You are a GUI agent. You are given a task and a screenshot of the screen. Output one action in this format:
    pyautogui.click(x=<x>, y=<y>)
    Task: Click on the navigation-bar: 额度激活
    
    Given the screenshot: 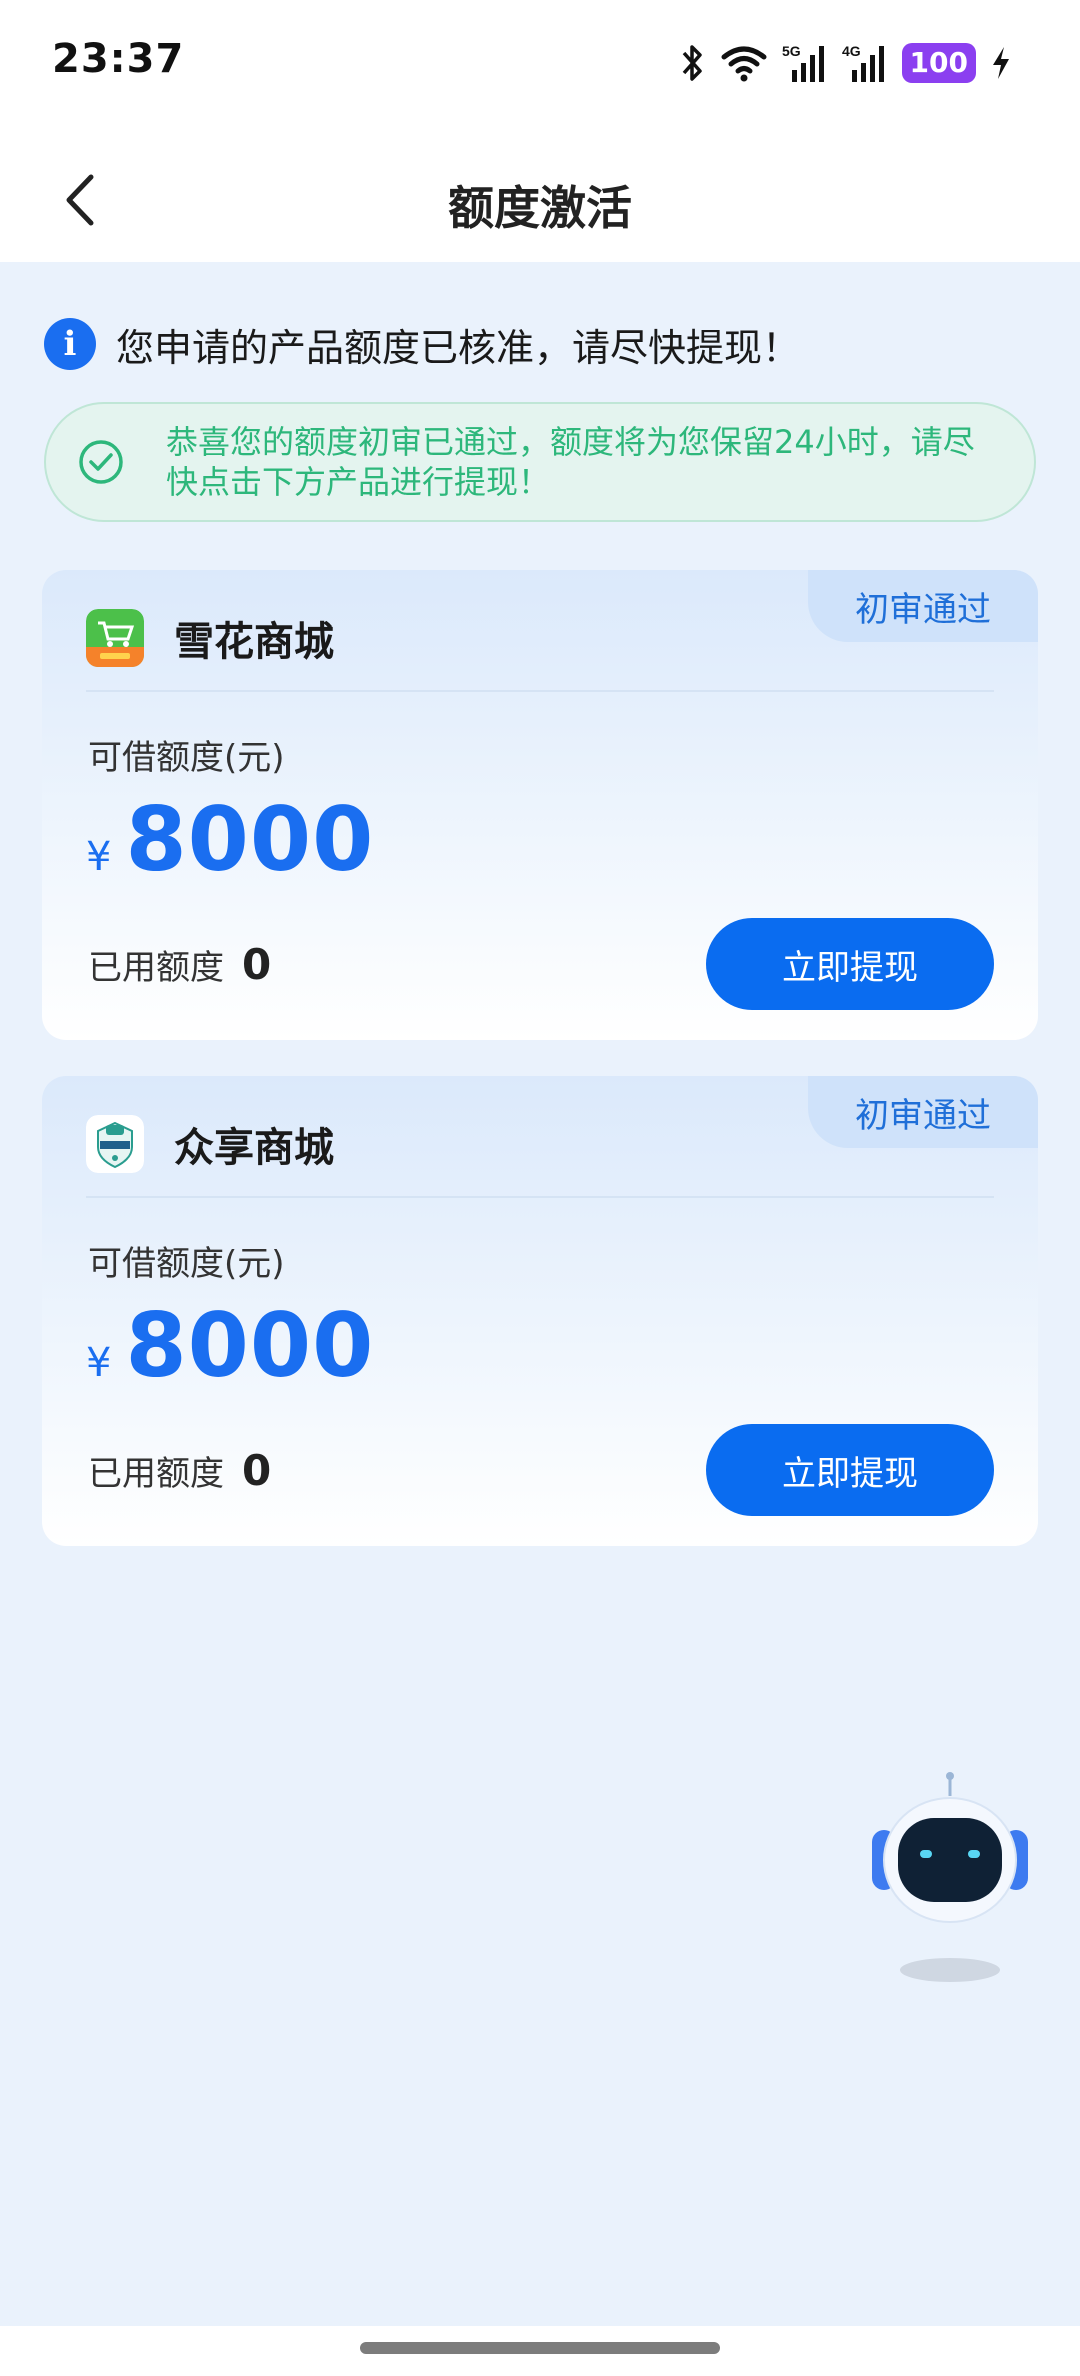 What is the action you would take?
    pyautogui.click(x=540, y=200)
    